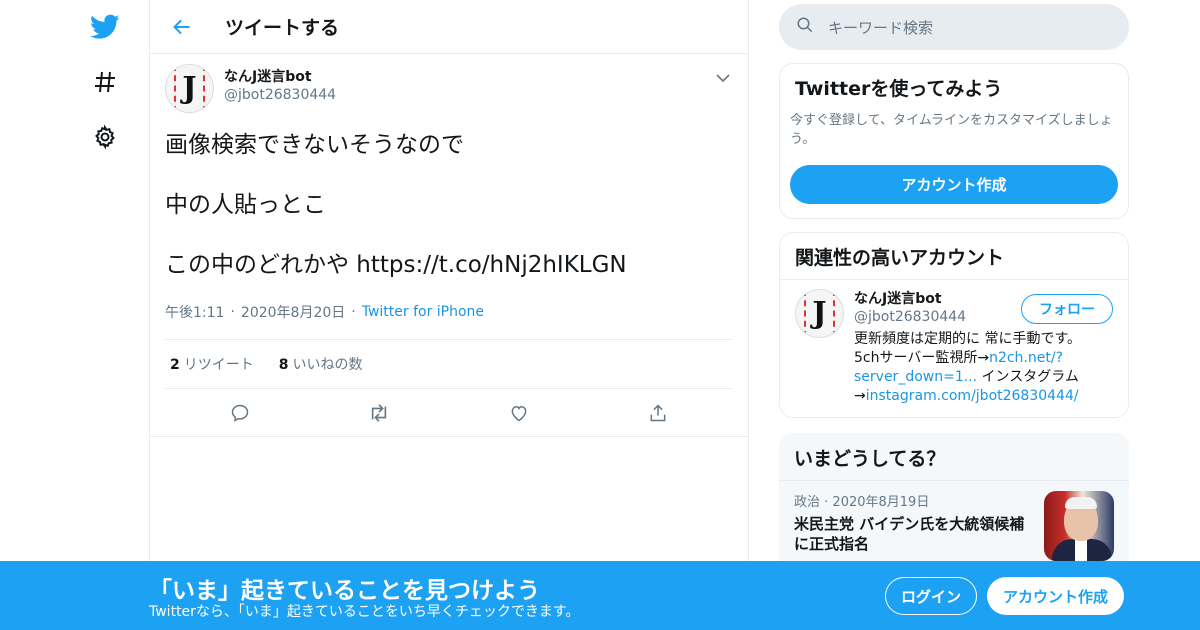 This screenshot has width=1200, height=630. What do you see at coordinates (75, 315) in the screenshot?
I see `left-nav` at bounding box center [75, 315].